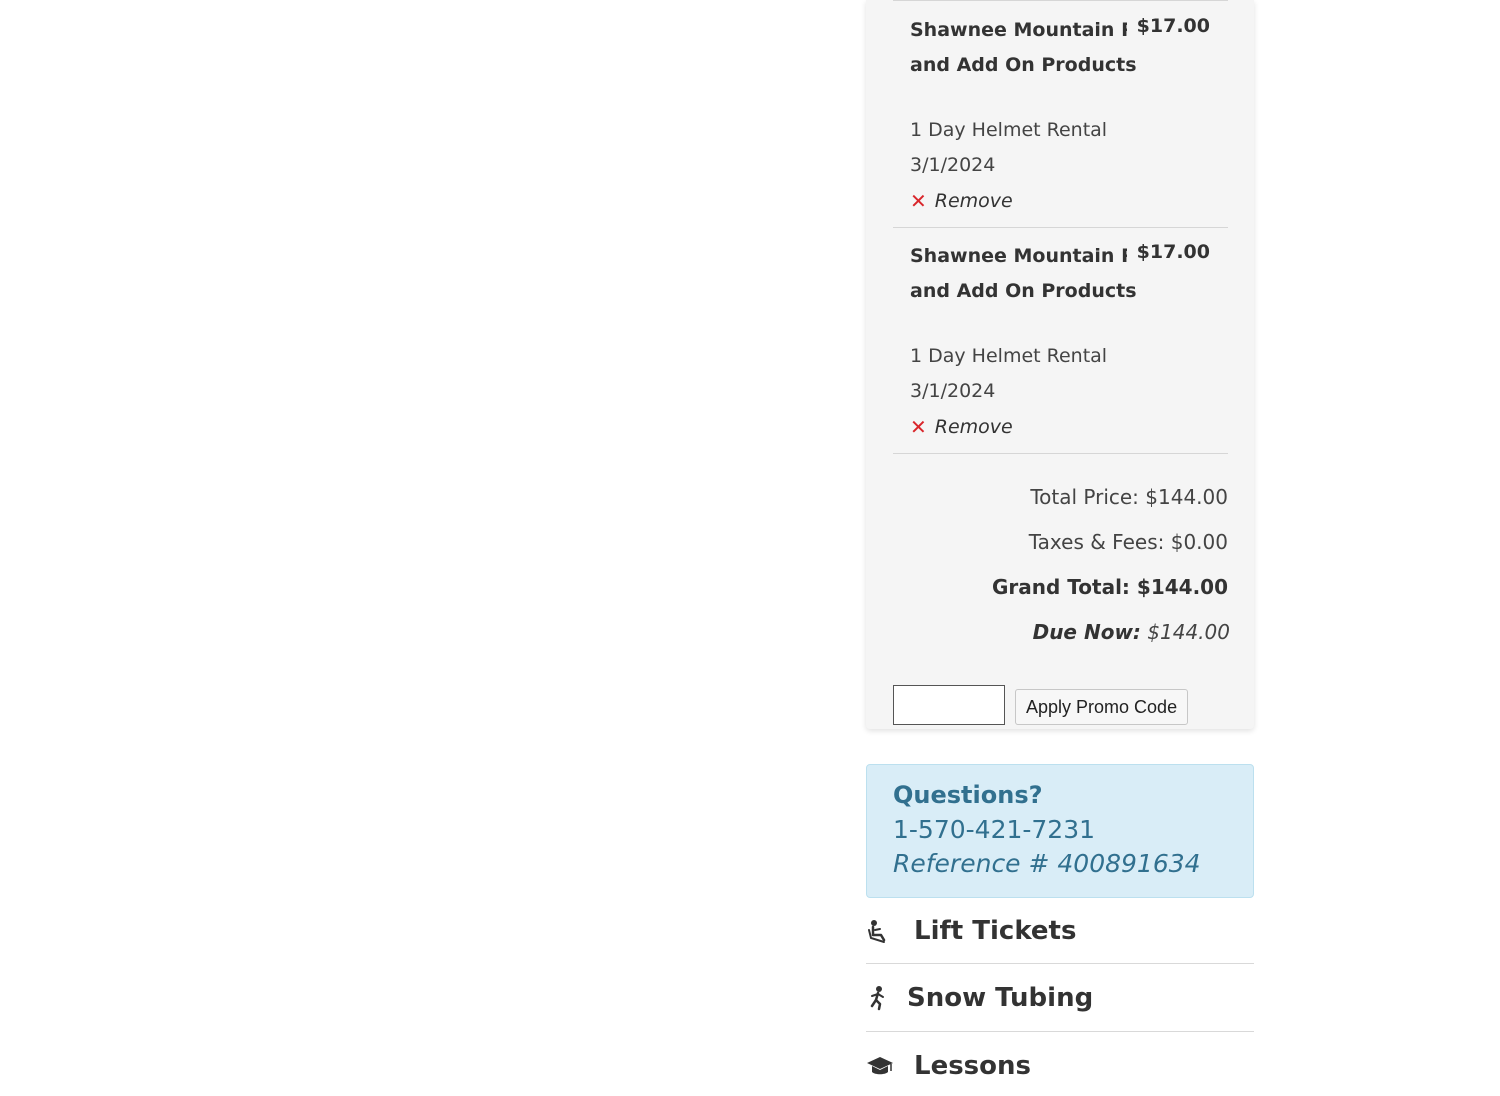 The image size is (1500, 1096). I want to click on total-price: Total Price: $144.00, so click(1129, 497).